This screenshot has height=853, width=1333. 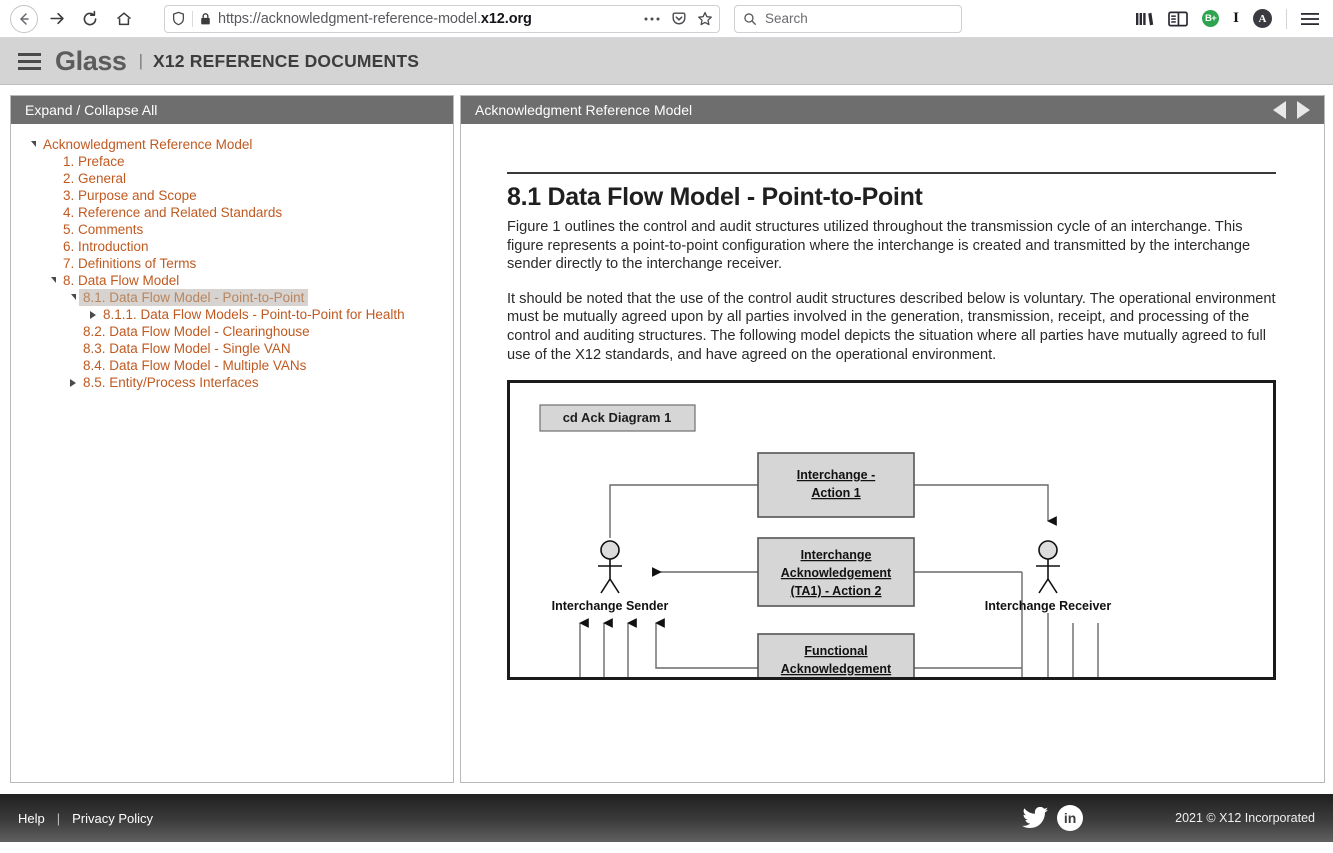 What do you see at coordinates (173, 212) in the screenshot?
I see `tree-item-label: 4. Reference and Related Standards` at bounding box center [173, 212].